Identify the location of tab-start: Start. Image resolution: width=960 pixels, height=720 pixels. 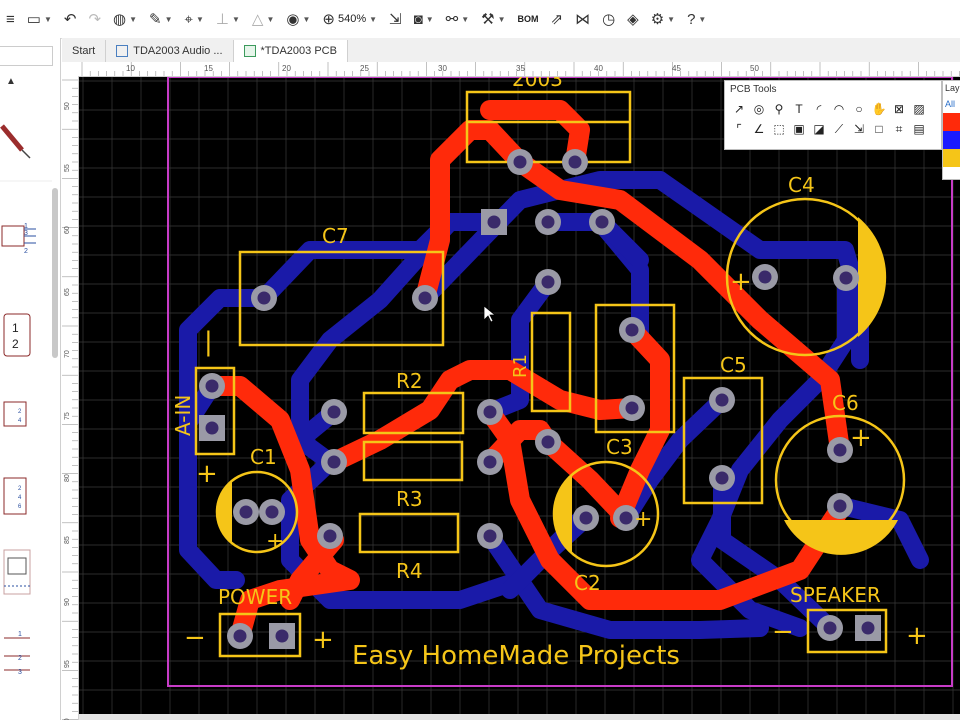
(84, 51).